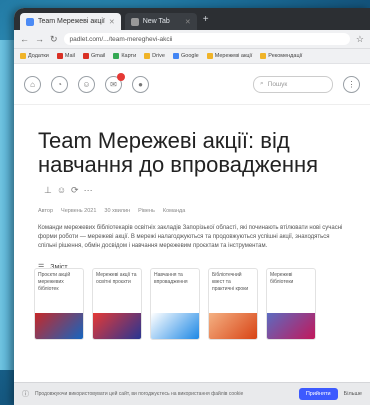 Image resolution: width=370 pixels, height=405 pixels. What do you see at coordinates (115, 82) in the screenshot?
I see `notifications-icon: ✉` at bounding box center [115, 82].